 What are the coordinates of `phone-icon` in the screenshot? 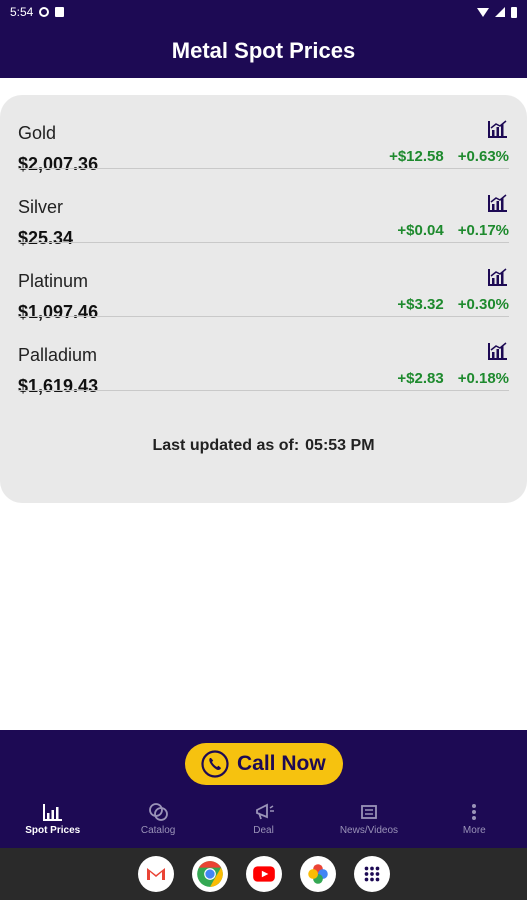 It's located at (215, 764).